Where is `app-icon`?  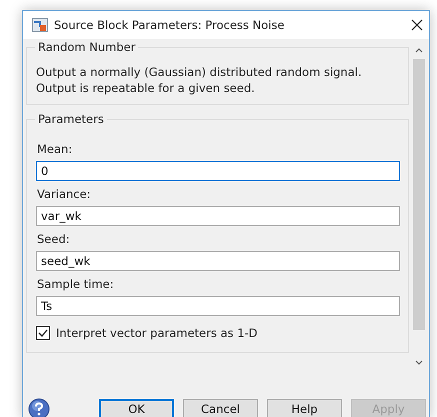 app-icon is located at coordinates (40, 25).